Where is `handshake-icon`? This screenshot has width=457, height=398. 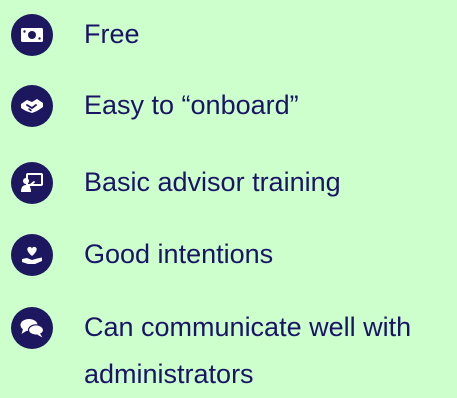 handshake-icon is located at coordinates (32, 106).